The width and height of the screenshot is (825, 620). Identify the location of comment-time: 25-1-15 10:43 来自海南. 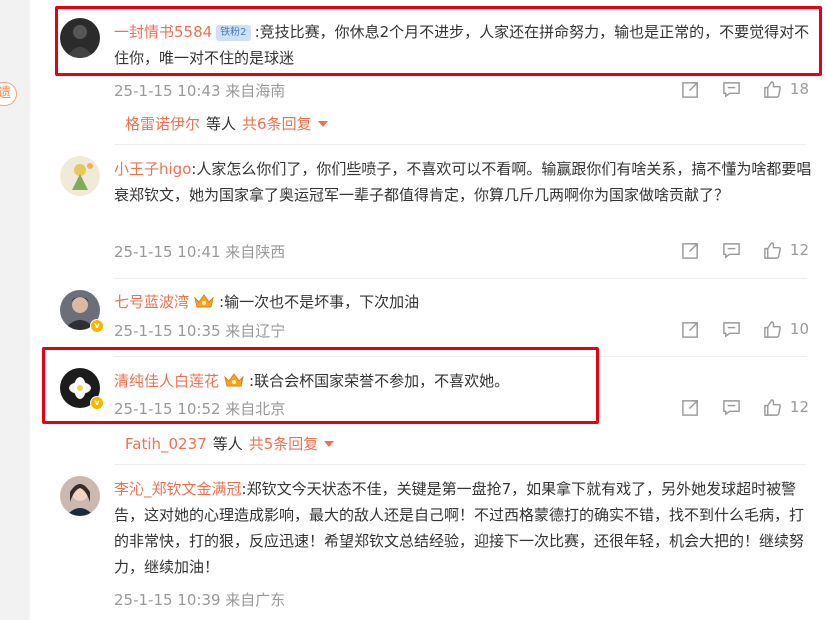
(200, 91).